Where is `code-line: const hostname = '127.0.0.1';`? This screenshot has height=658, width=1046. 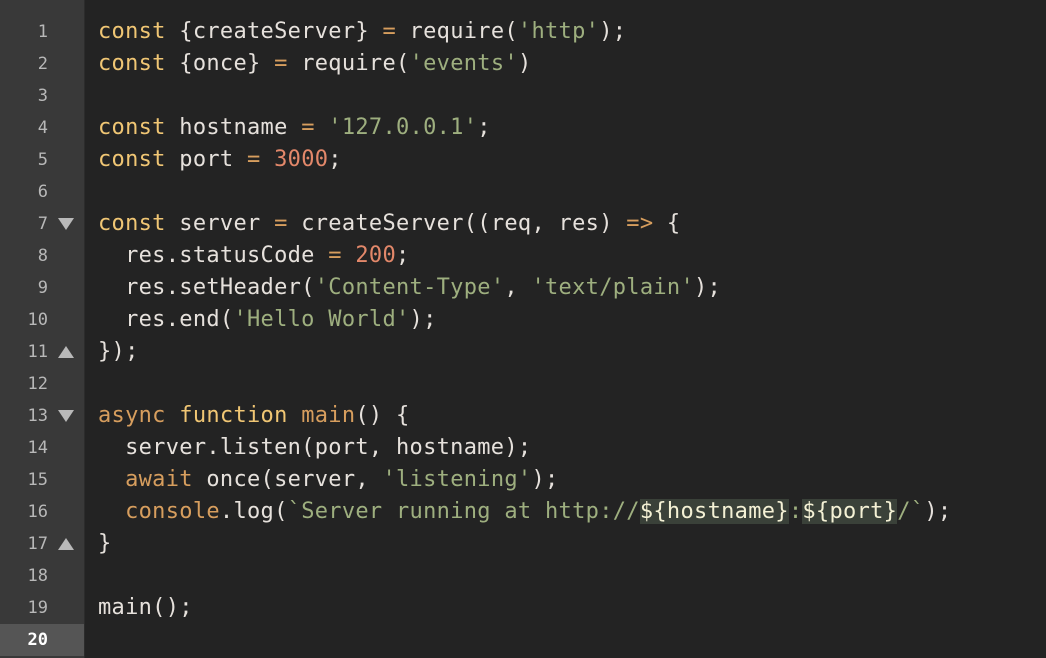 code-line: const hostname = '127.0.0.1'; is located at coordinates (294, 128).